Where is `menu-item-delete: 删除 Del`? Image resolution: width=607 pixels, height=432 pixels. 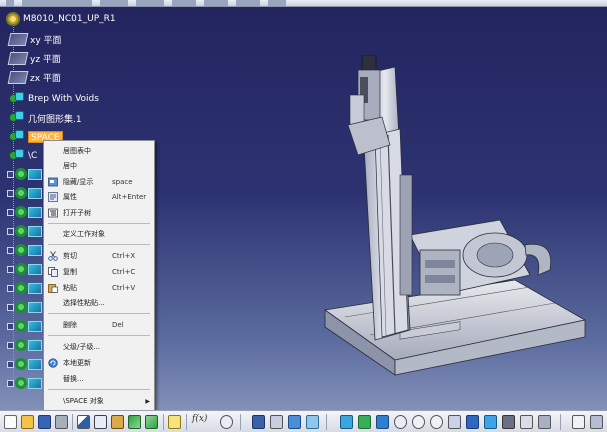 menu-item-delete: 删除 Del is located at coordinates (99, 325).